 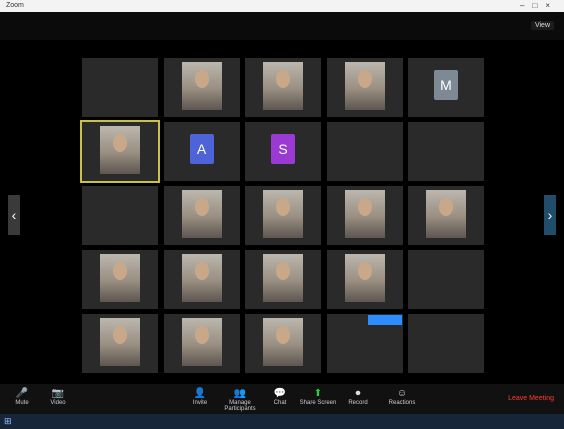 What do you see at coordinates (318, 393) in the screenshot?
I see `share-screen-icon: ⬆` at bounding box center [318, 393].